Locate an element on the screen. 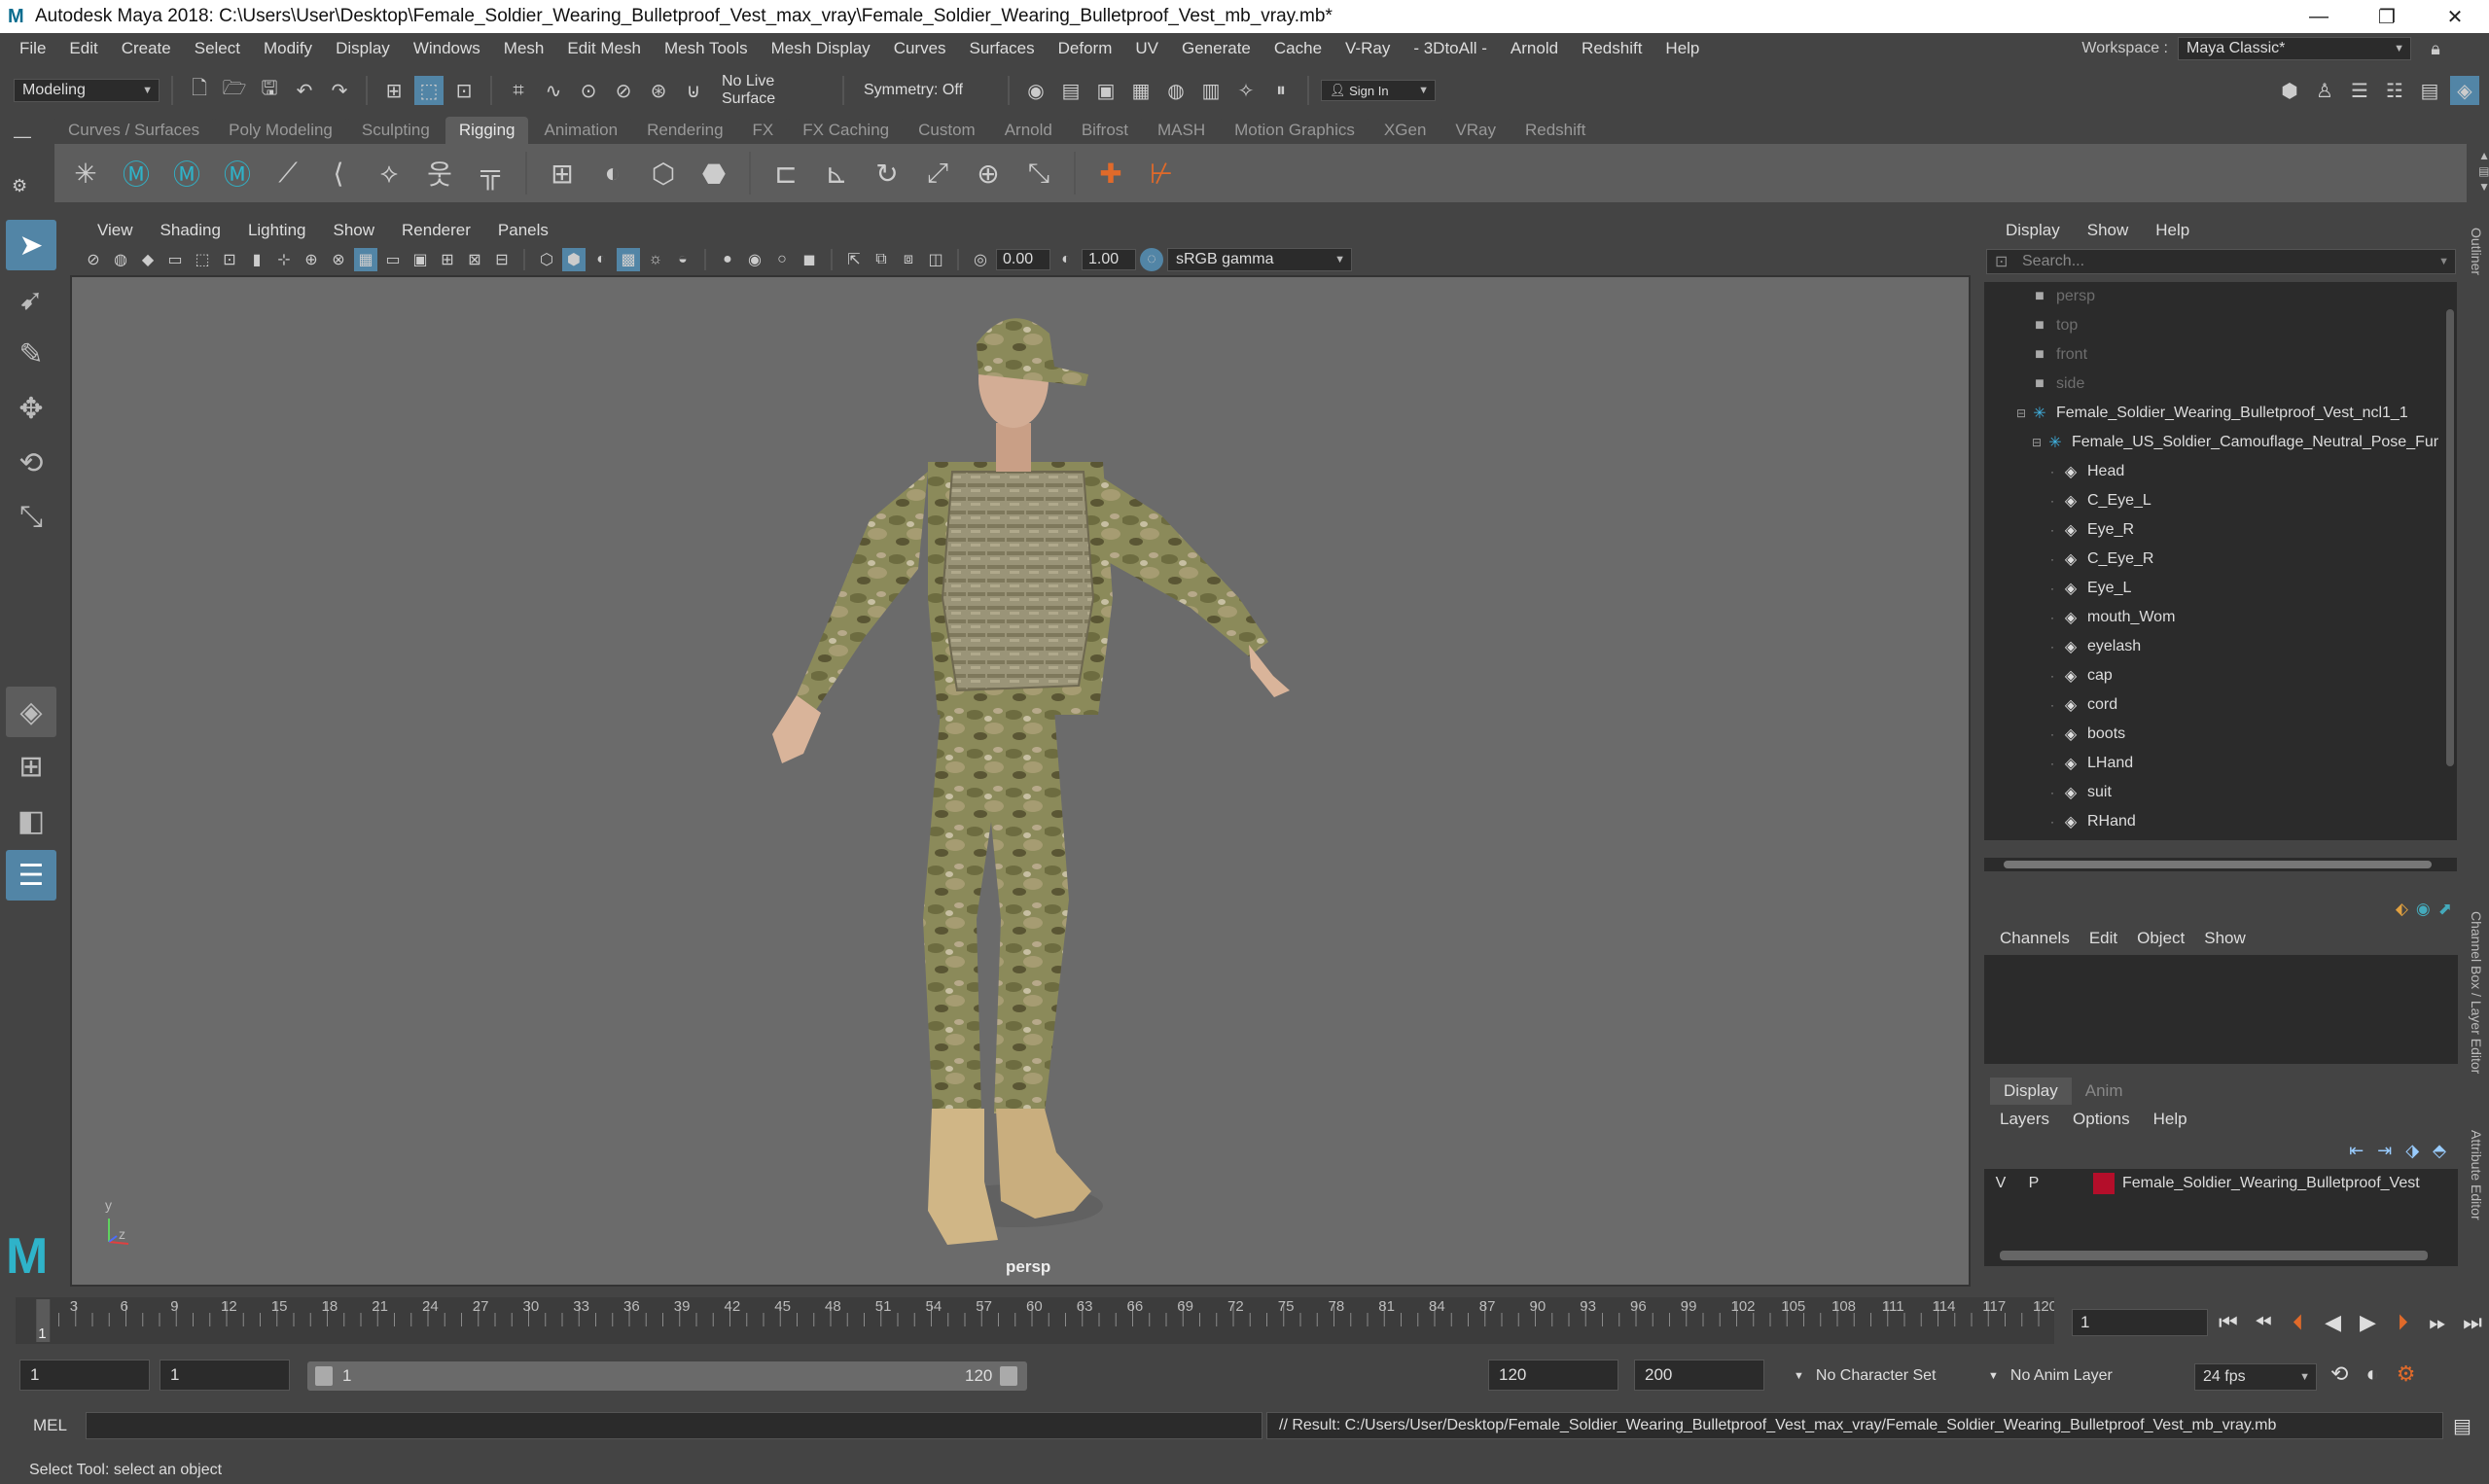 The width and height of the screenshot is (2489, 1484). motion-blur-icon: ◉ is located at coordinates (754, 260).